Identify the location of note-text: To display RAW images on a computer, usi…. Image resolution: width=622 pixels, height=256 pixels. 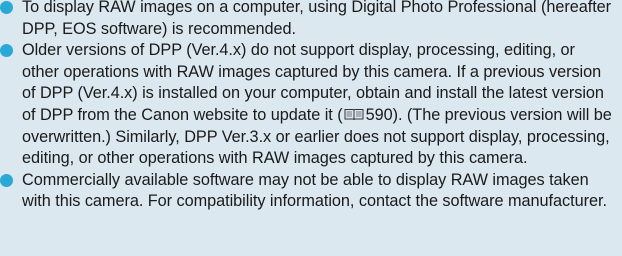
(317, 19).